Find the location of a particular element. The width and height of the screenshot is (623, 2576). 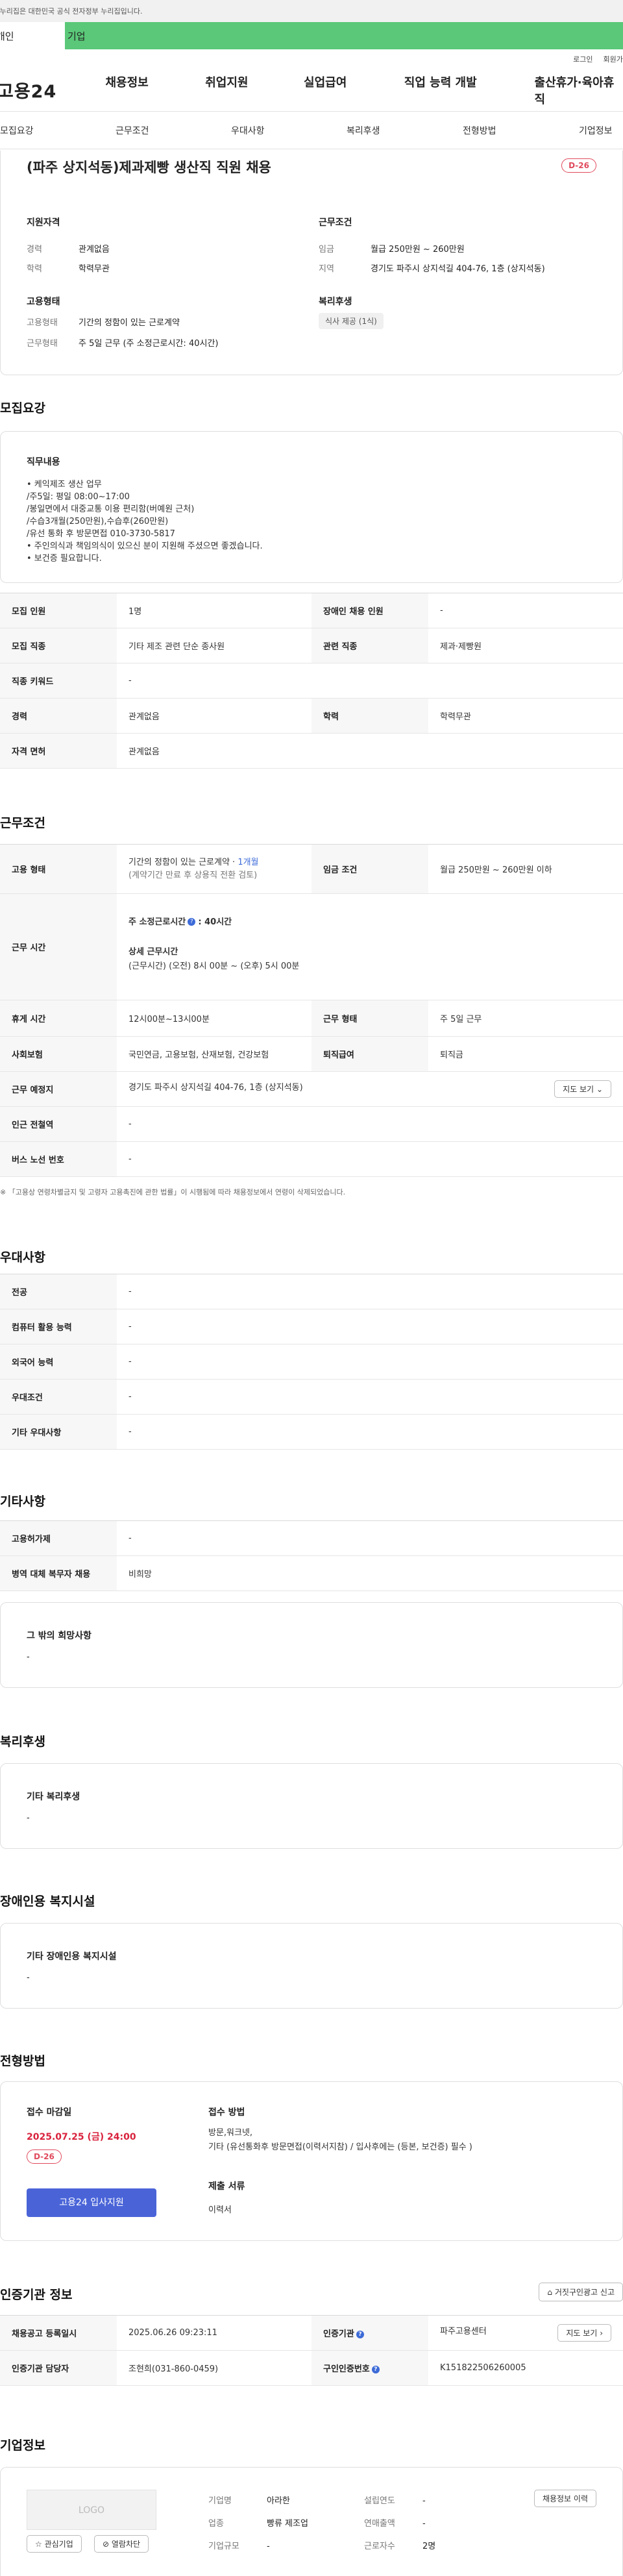

field-value: - is located at coordinates (268, 2546).